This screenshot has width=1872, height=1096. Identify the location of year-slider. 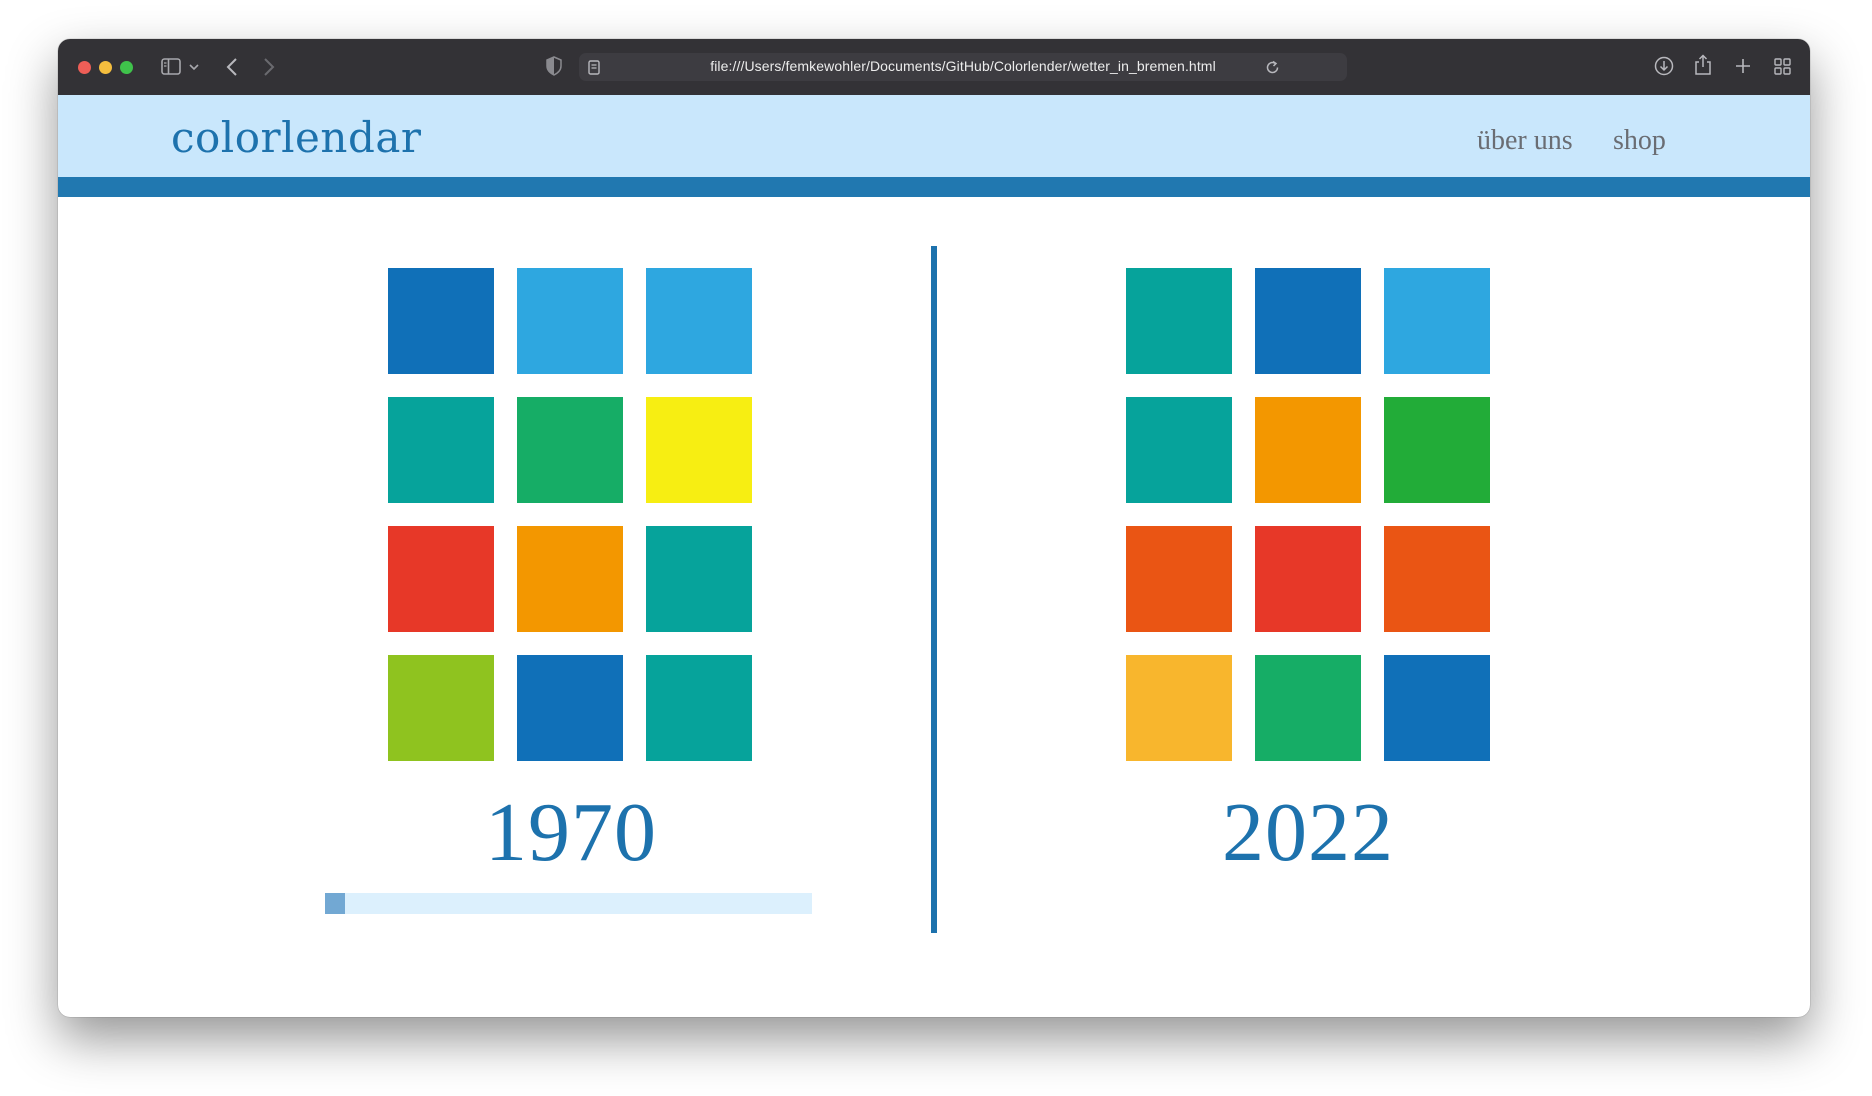
(568, 903).